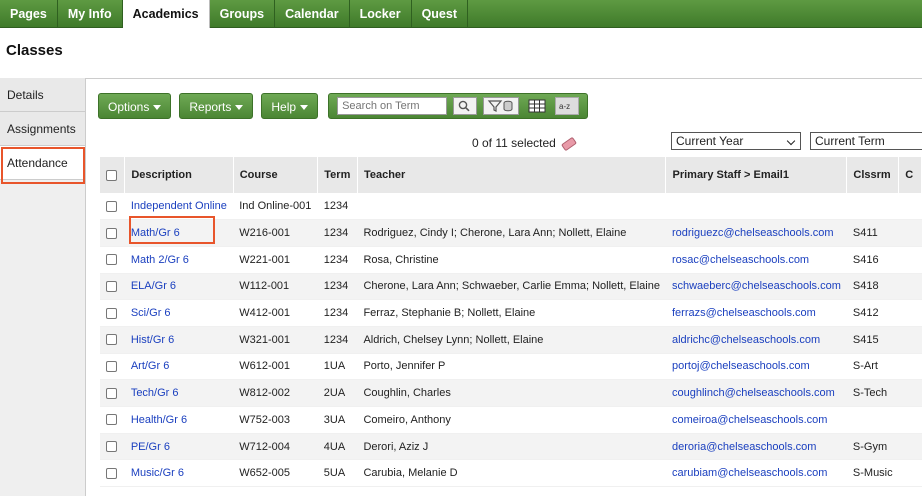 This screenshot has height=496, width=922. What do you see at coordinates (276, 175) in the screenshot?
I see `header-course: Course` at bounding box center [276, 175].